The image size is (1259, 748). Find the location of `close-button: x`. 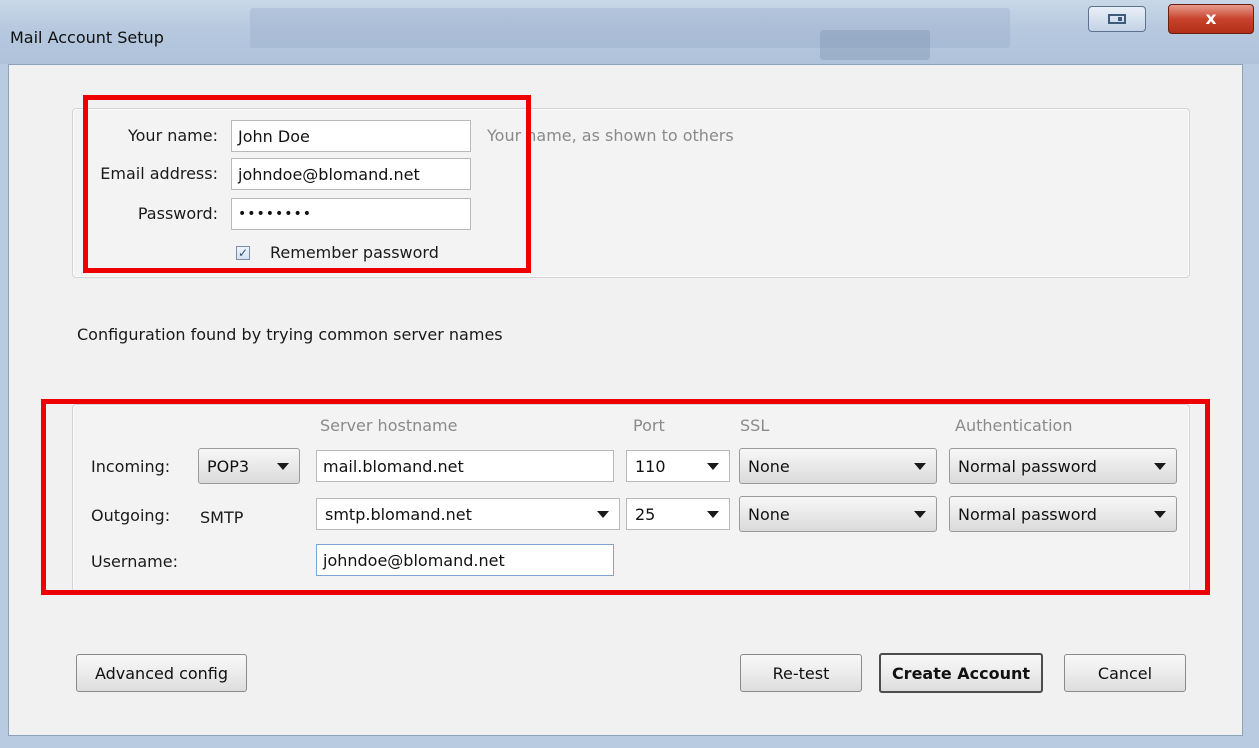

close-button: x is located at coordinates (1211, 19).